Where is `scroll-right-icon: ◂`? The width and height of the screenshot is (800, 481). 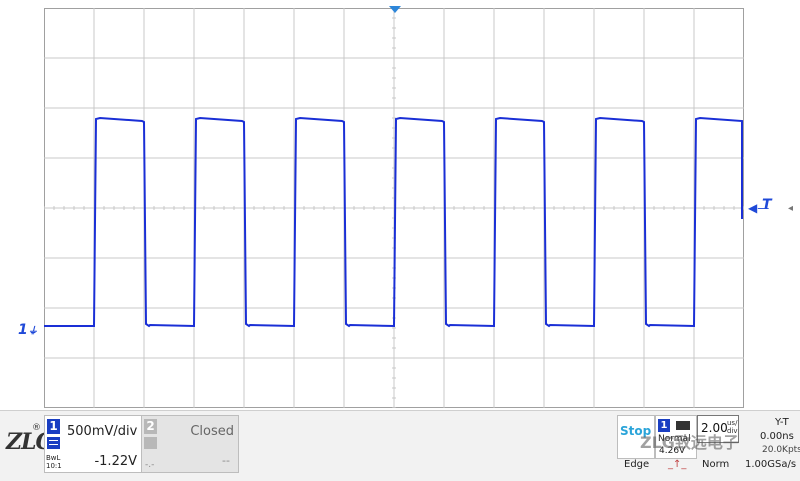
scroll-right-icon: ◂ is located at coordinates (790, 208).